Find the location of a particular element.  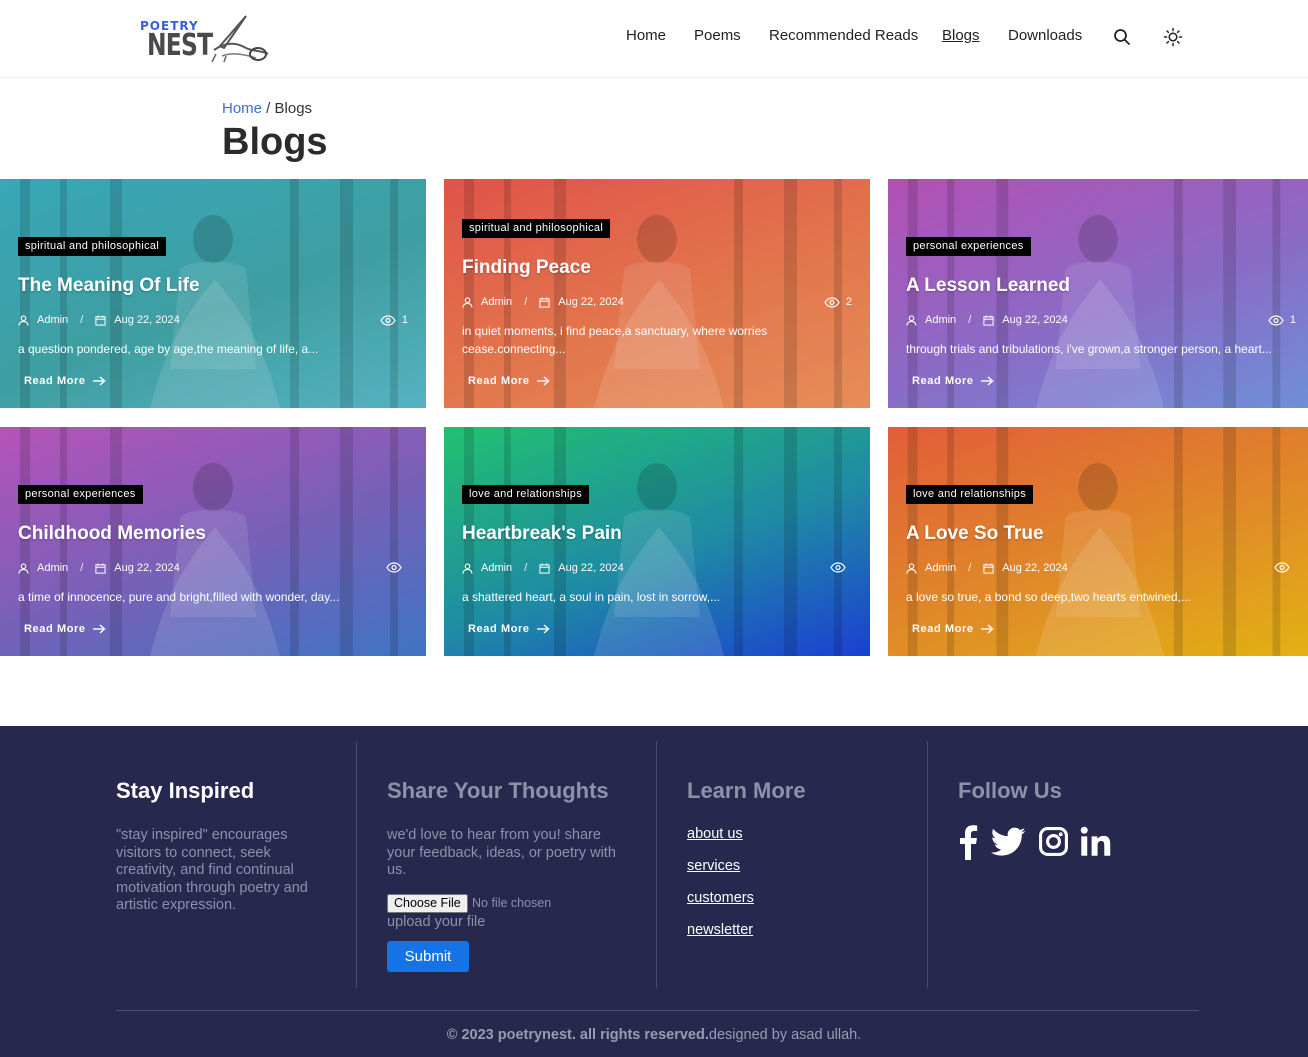

card-title: Heartbreak's Pain is located at coordinates (542, 534).